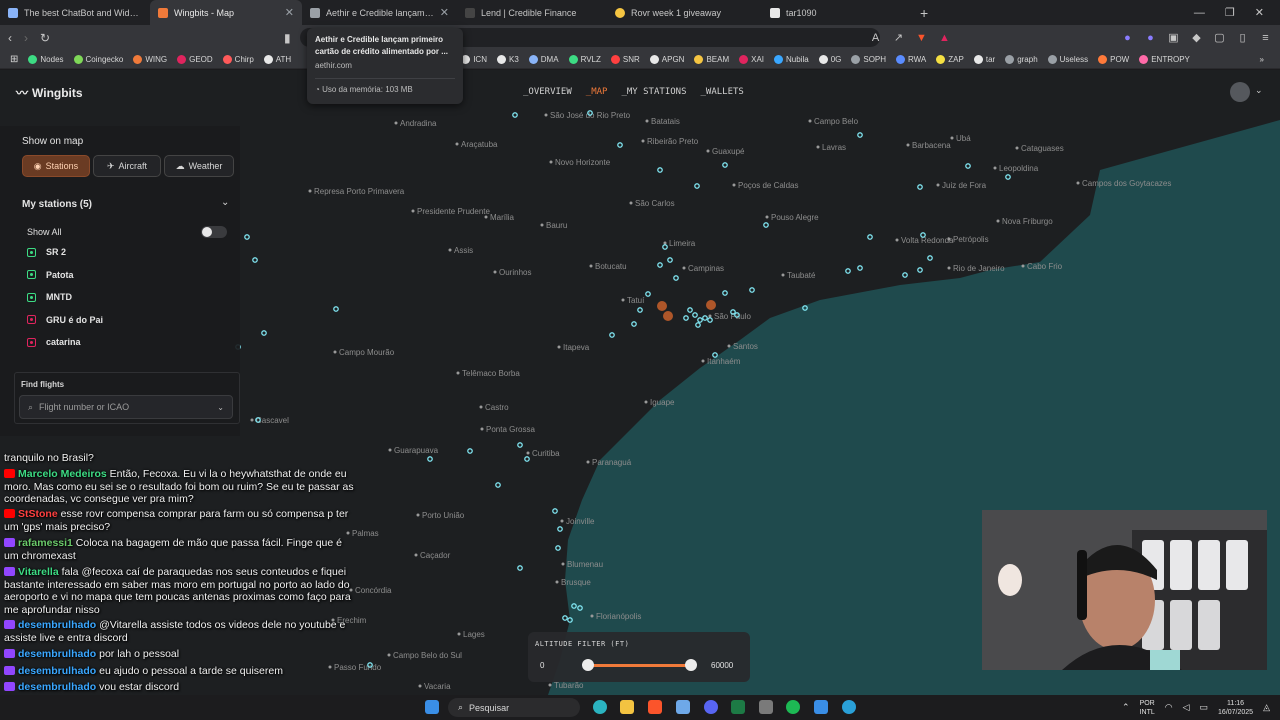 The width and height of the screenshot is (1280, 720). I want to click on bookmark-item: Useless, so click(1067, 59).